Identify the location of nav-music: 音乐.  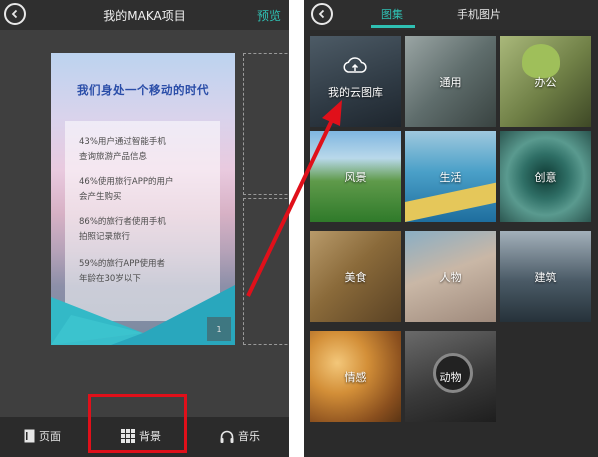
(240, 436).